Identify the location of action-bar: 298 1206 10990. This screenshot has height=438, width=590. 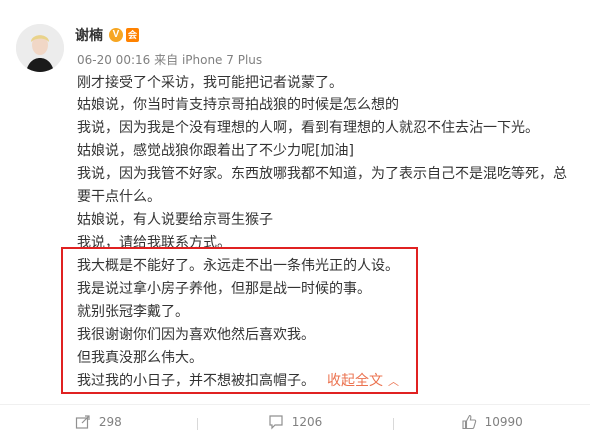
(295, 421).